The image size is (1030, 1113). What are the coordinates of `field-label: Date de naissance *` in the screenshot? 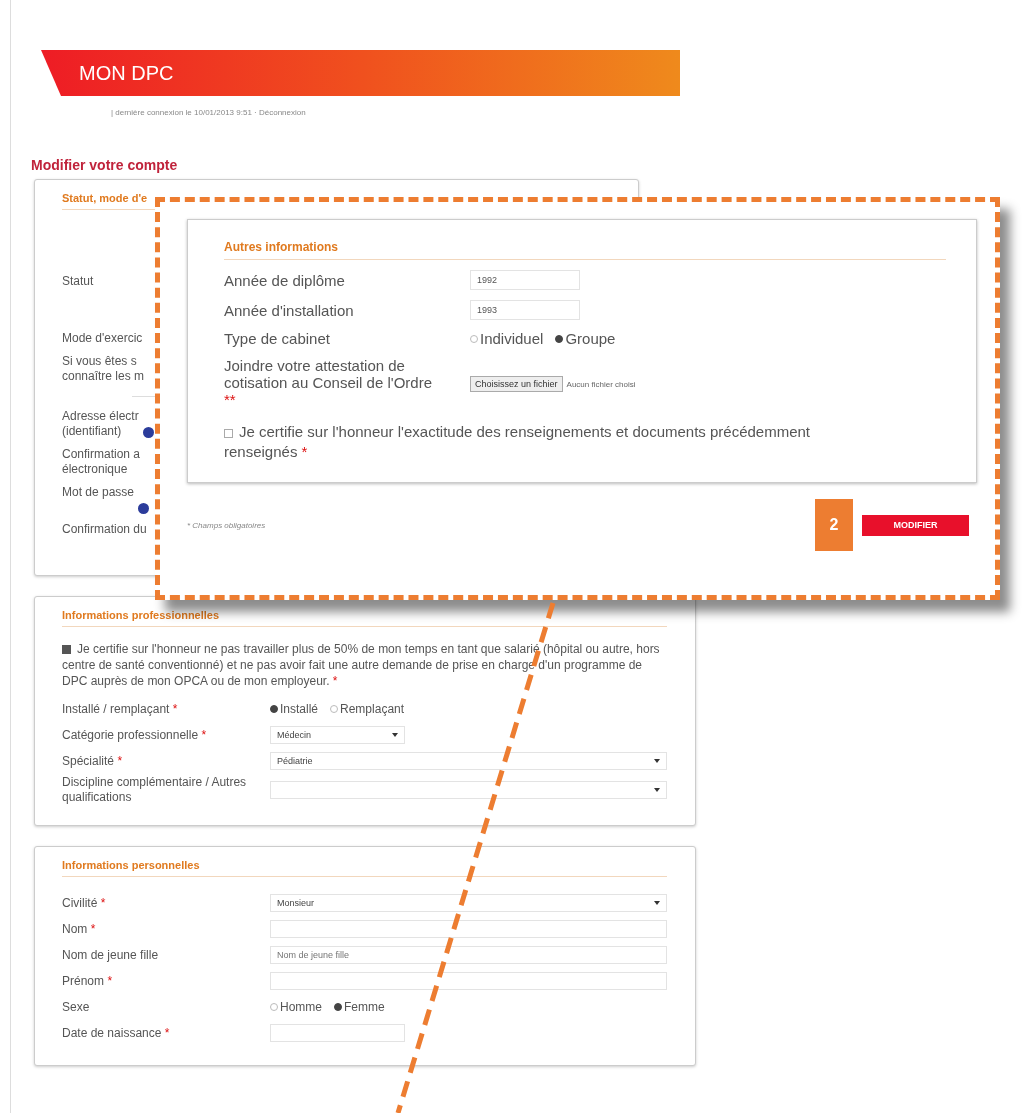 It's located at (116, 1033).